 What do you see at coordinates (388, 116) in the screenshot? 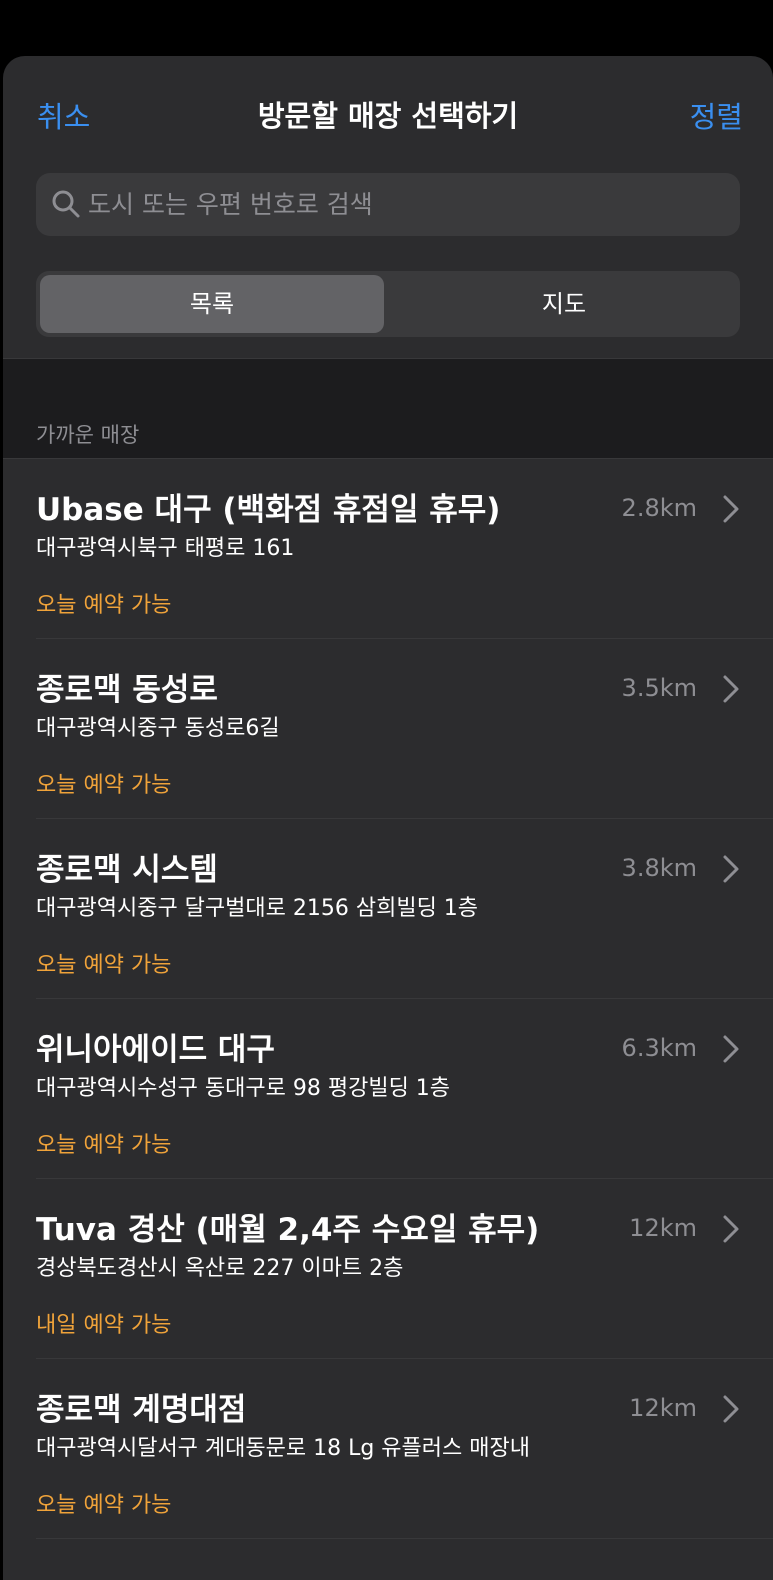
I see `page-title: 방문할 매장 선택하기` at bounding box center [388, 116].